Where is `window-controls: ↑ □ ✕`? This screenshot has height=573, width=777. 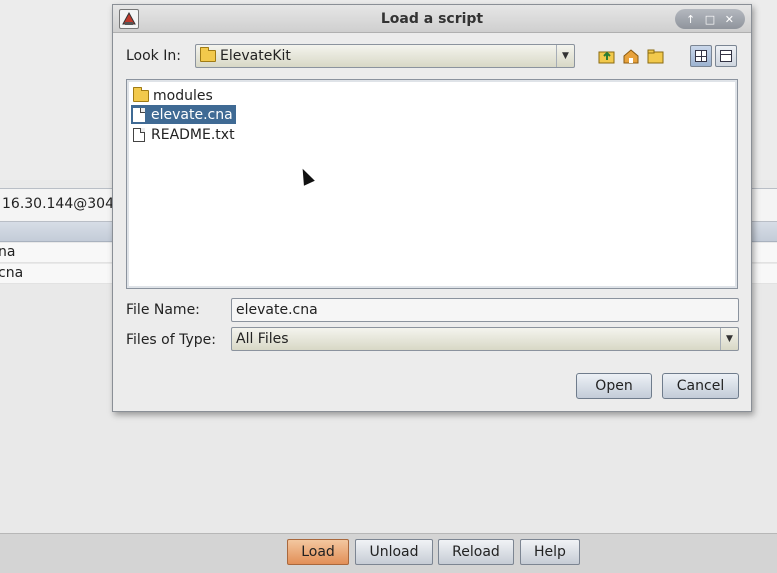 window-controls: ↑ □ ✕ is located at coordinates (710, 19).